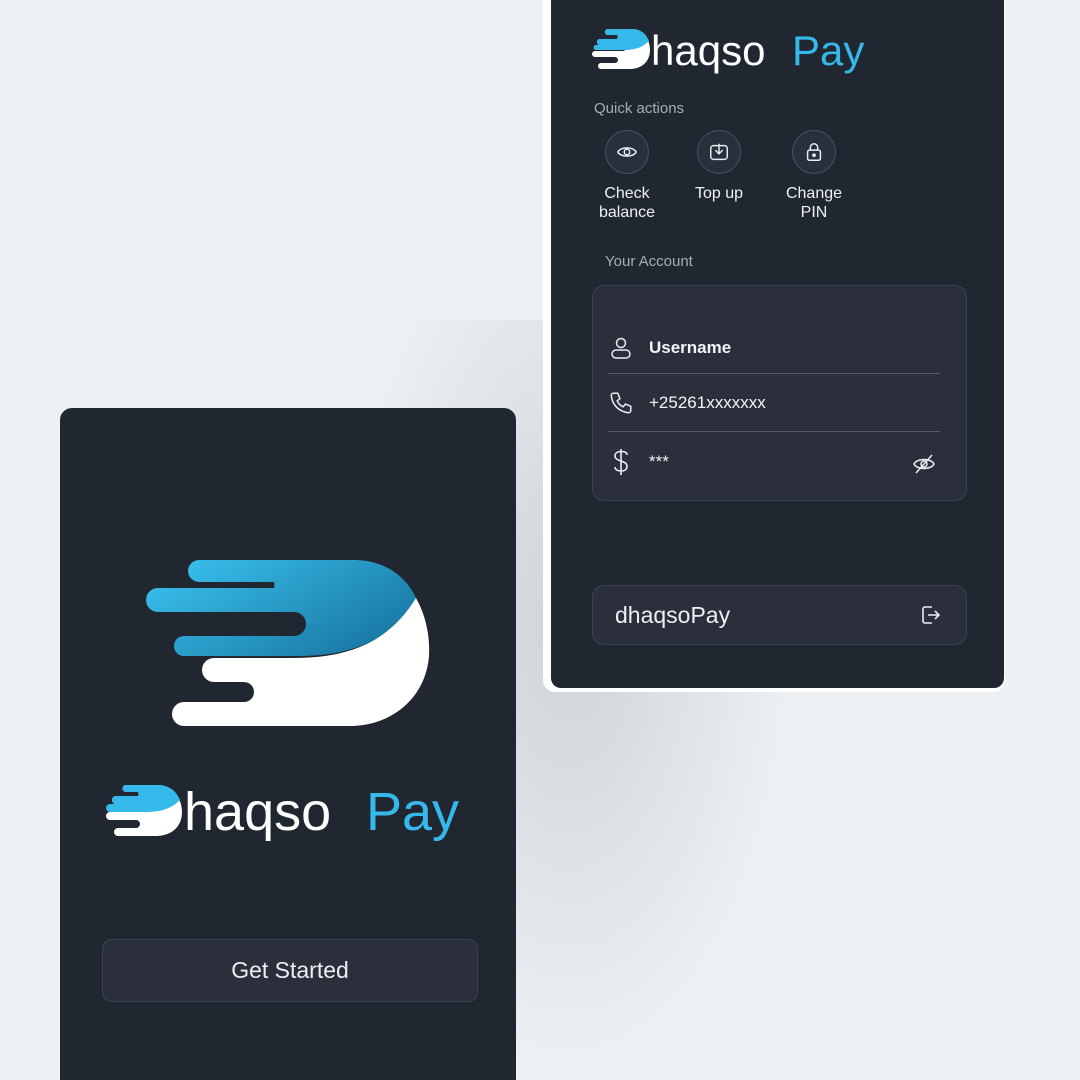 The image size is (1080, 1080). What do you see at coordinates (627, 152) in the screenshot?
I see `eye-icon` at bounding box center [627, 152].